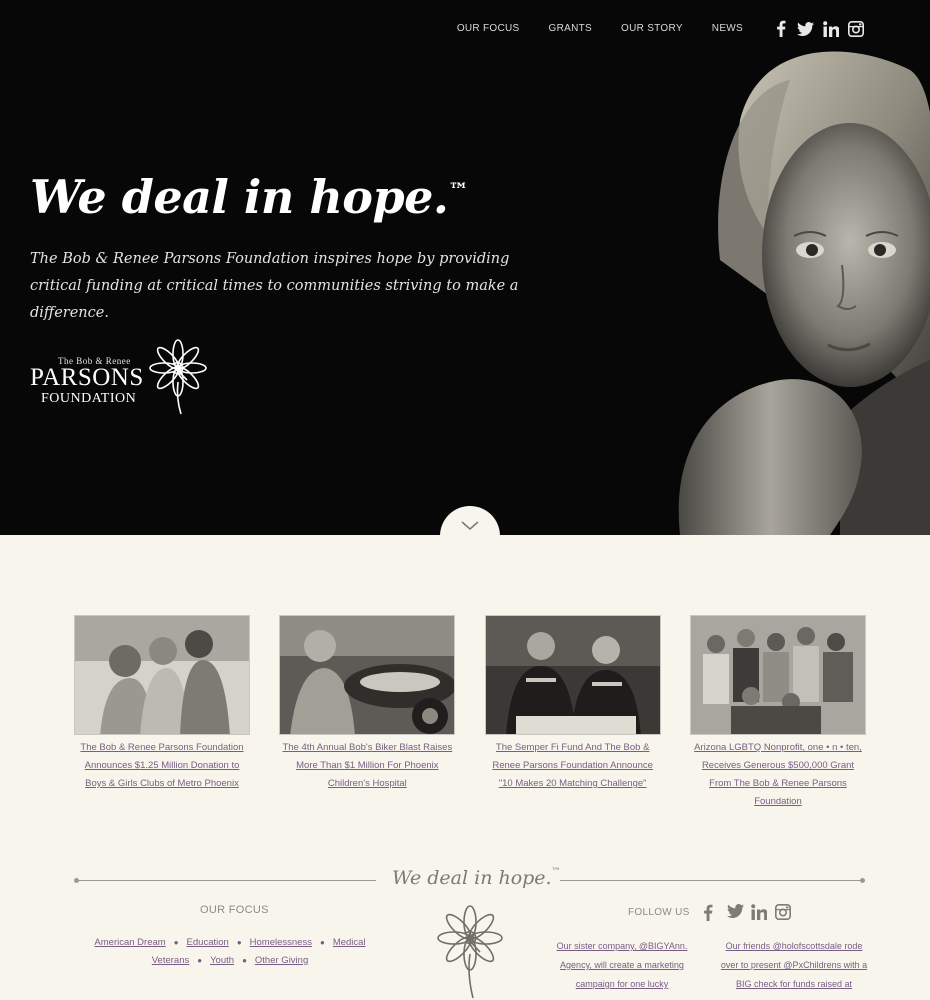 The height and width of the screenshot is (1000, 930). I want to click on focus-link-education: Education, so click(208, 942).